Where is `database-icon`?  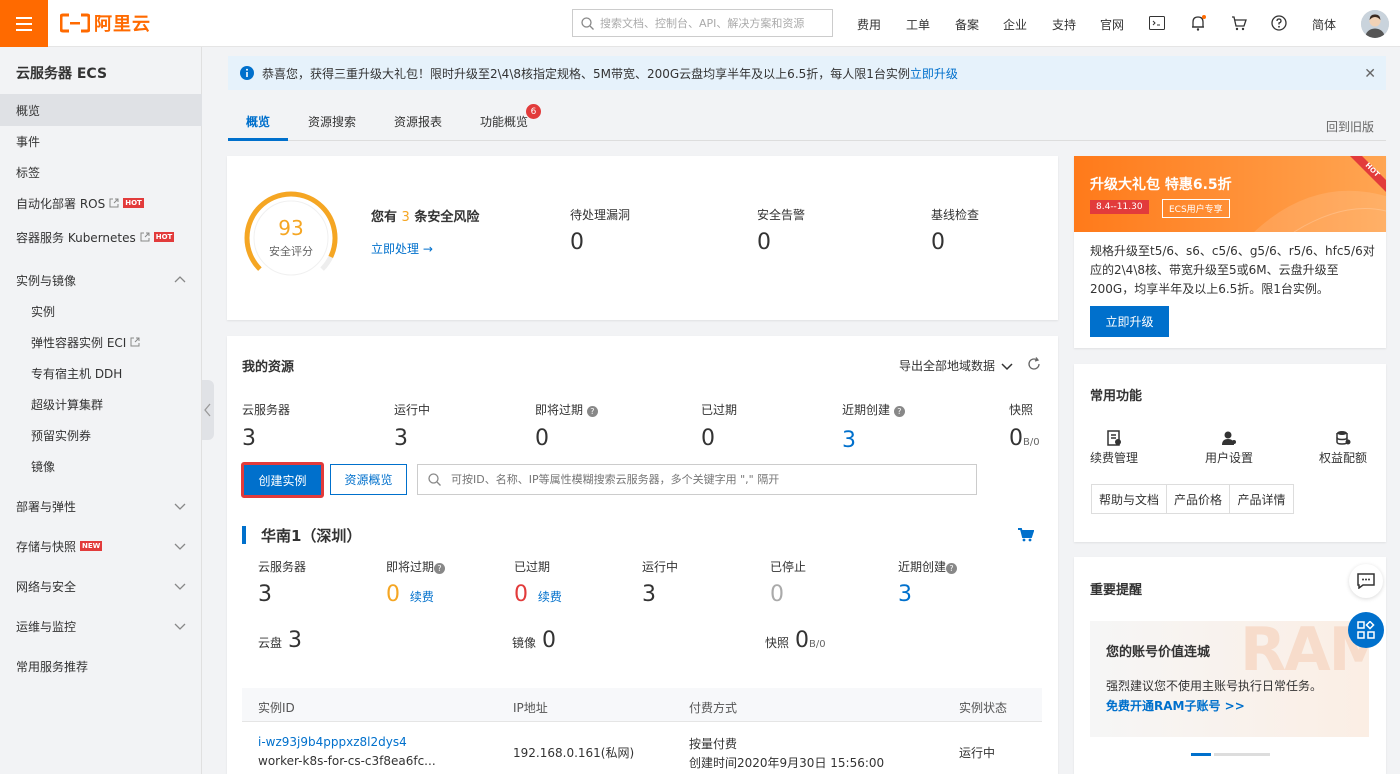 database-icon is located at coordinates (1343, 438).